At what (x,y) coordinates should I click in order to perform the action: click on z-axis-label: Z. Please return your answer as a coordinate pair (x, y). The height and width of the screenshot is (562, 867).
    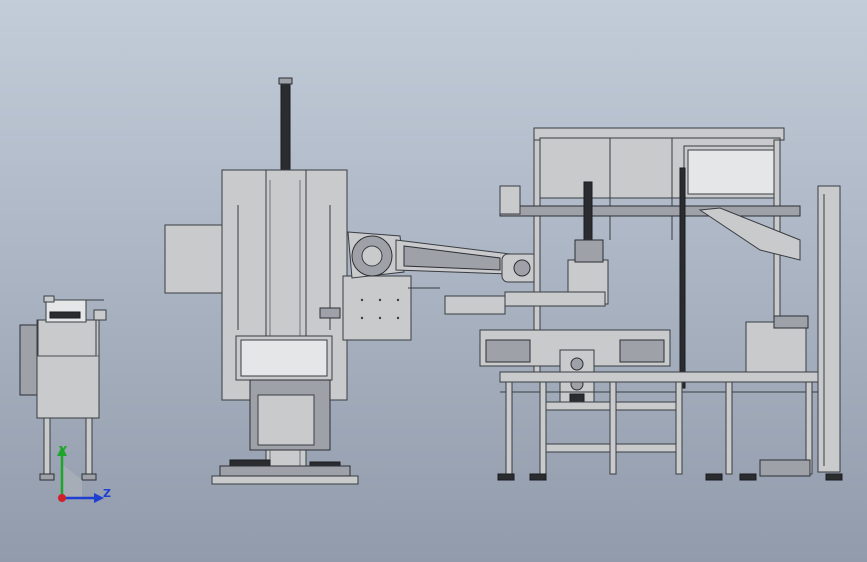
    Looking at the image, I should click on (107, 493).